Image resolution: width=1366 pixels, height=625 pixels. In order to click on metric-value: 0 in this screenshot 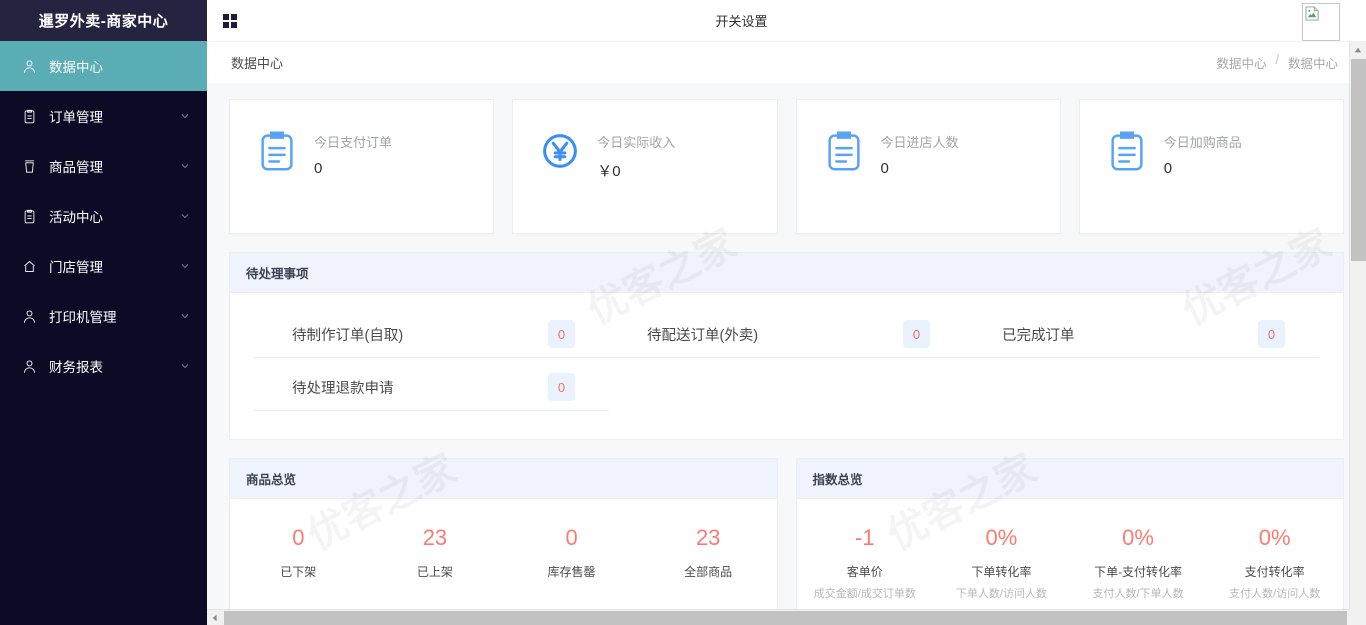, I will do `click(571, 537)`.